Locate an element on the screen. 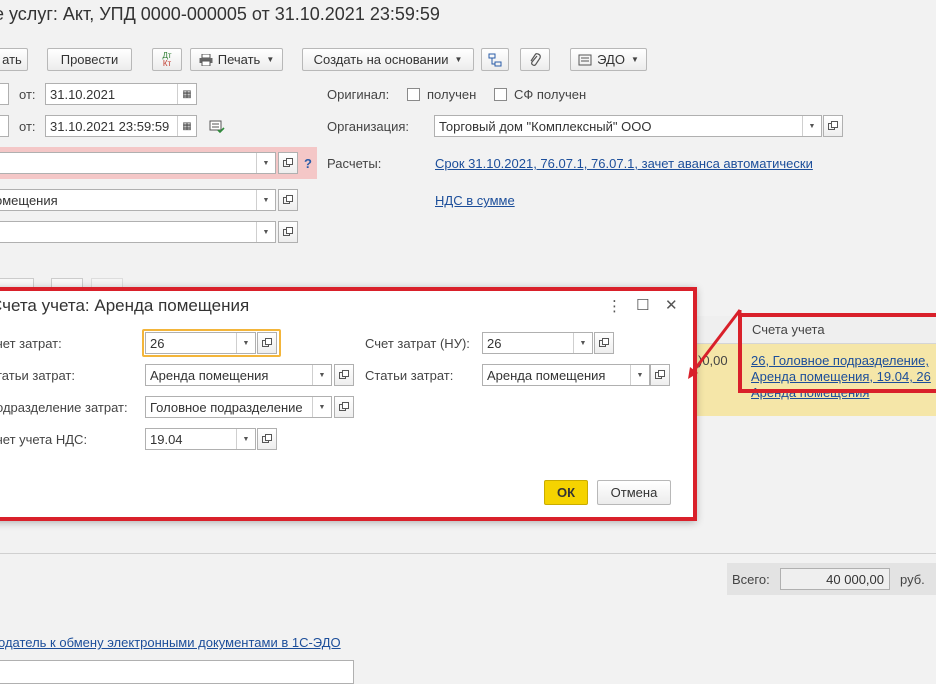 The height and width of the screenshot is (684, 936). print-button: Печать ▼ is located at coordinates (236, 59).